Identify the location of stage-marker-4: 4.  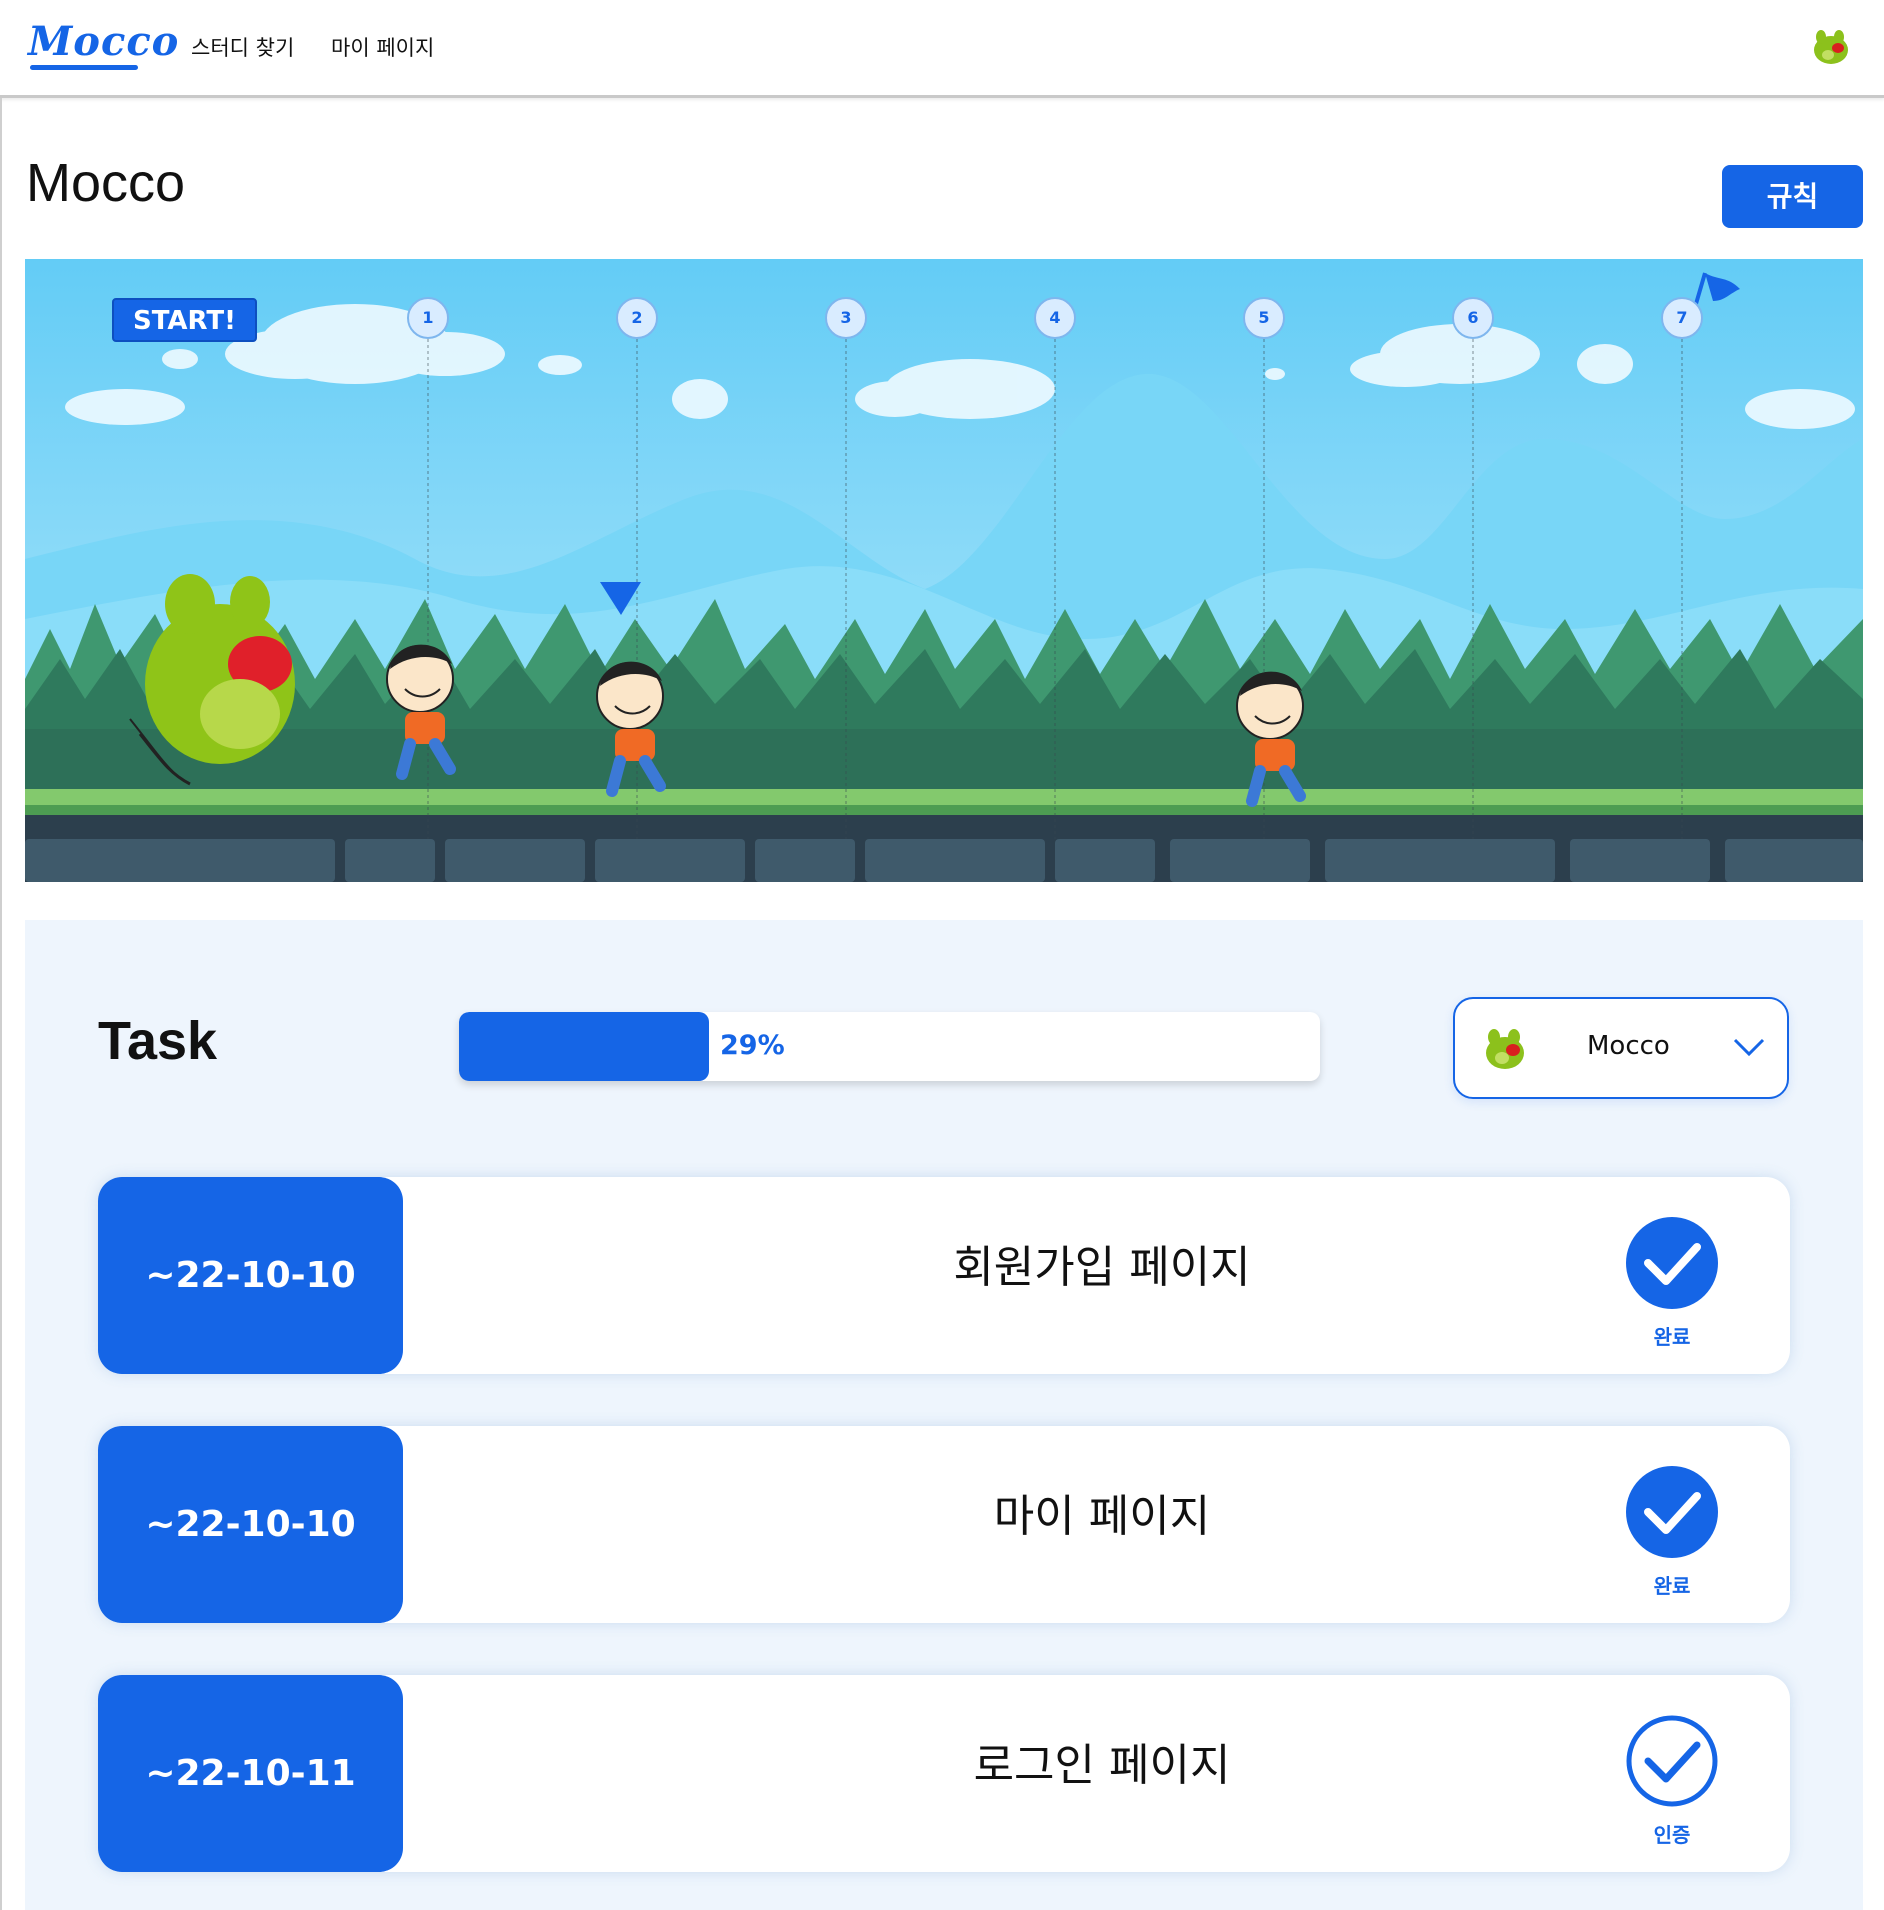
(1055, 318).